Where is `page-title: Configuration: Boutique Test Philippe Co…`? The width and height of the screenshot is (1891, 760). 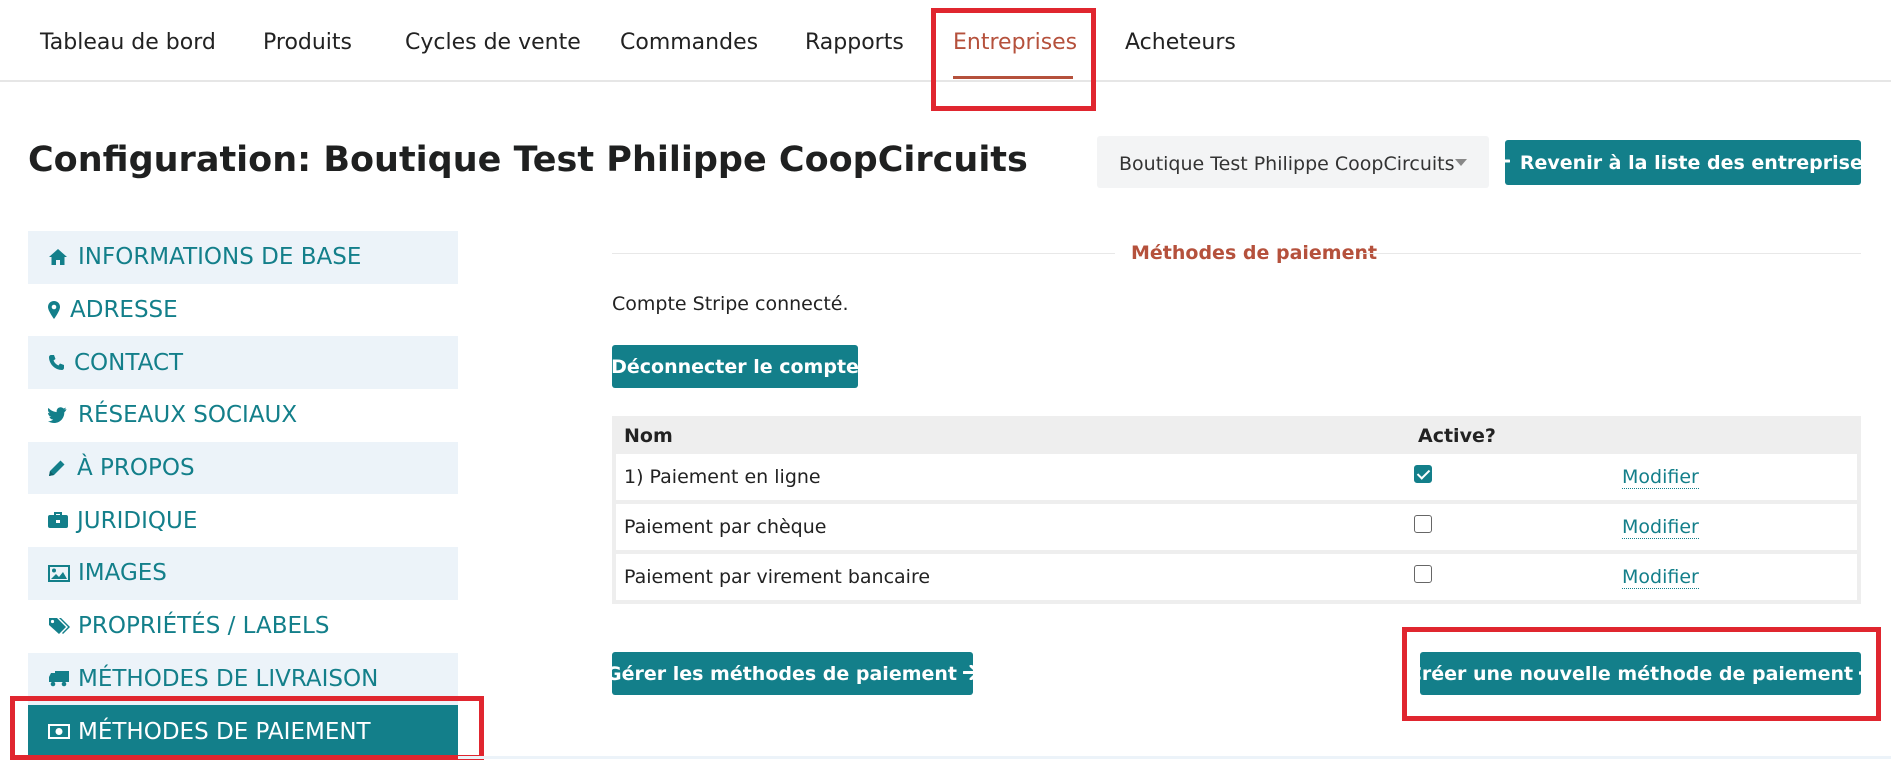 page-title: Configuration: Boutique Test Philippe Co… is located at coordinates (528, 160).